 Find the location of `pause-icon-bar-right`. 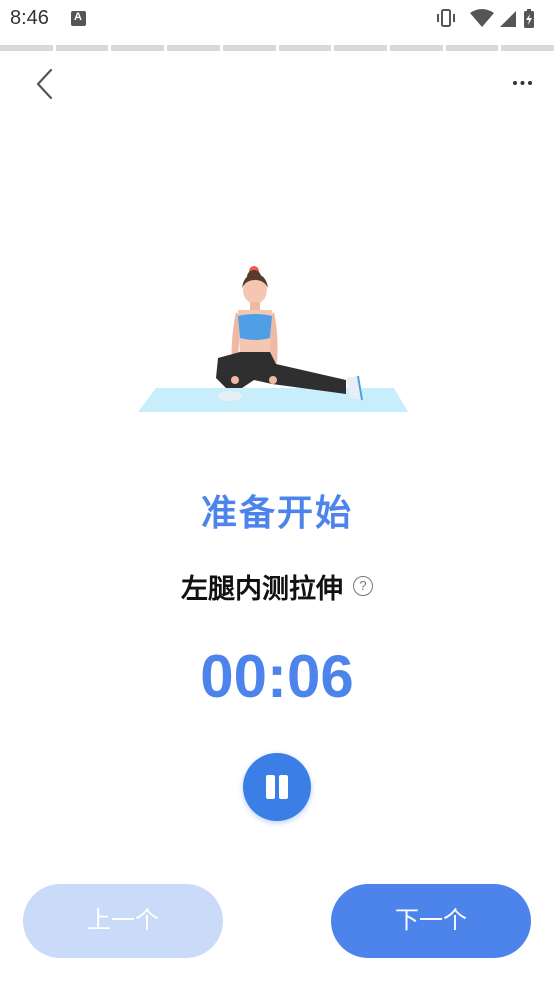

pause-icon-bar-right is located at coordinates (283, 787).